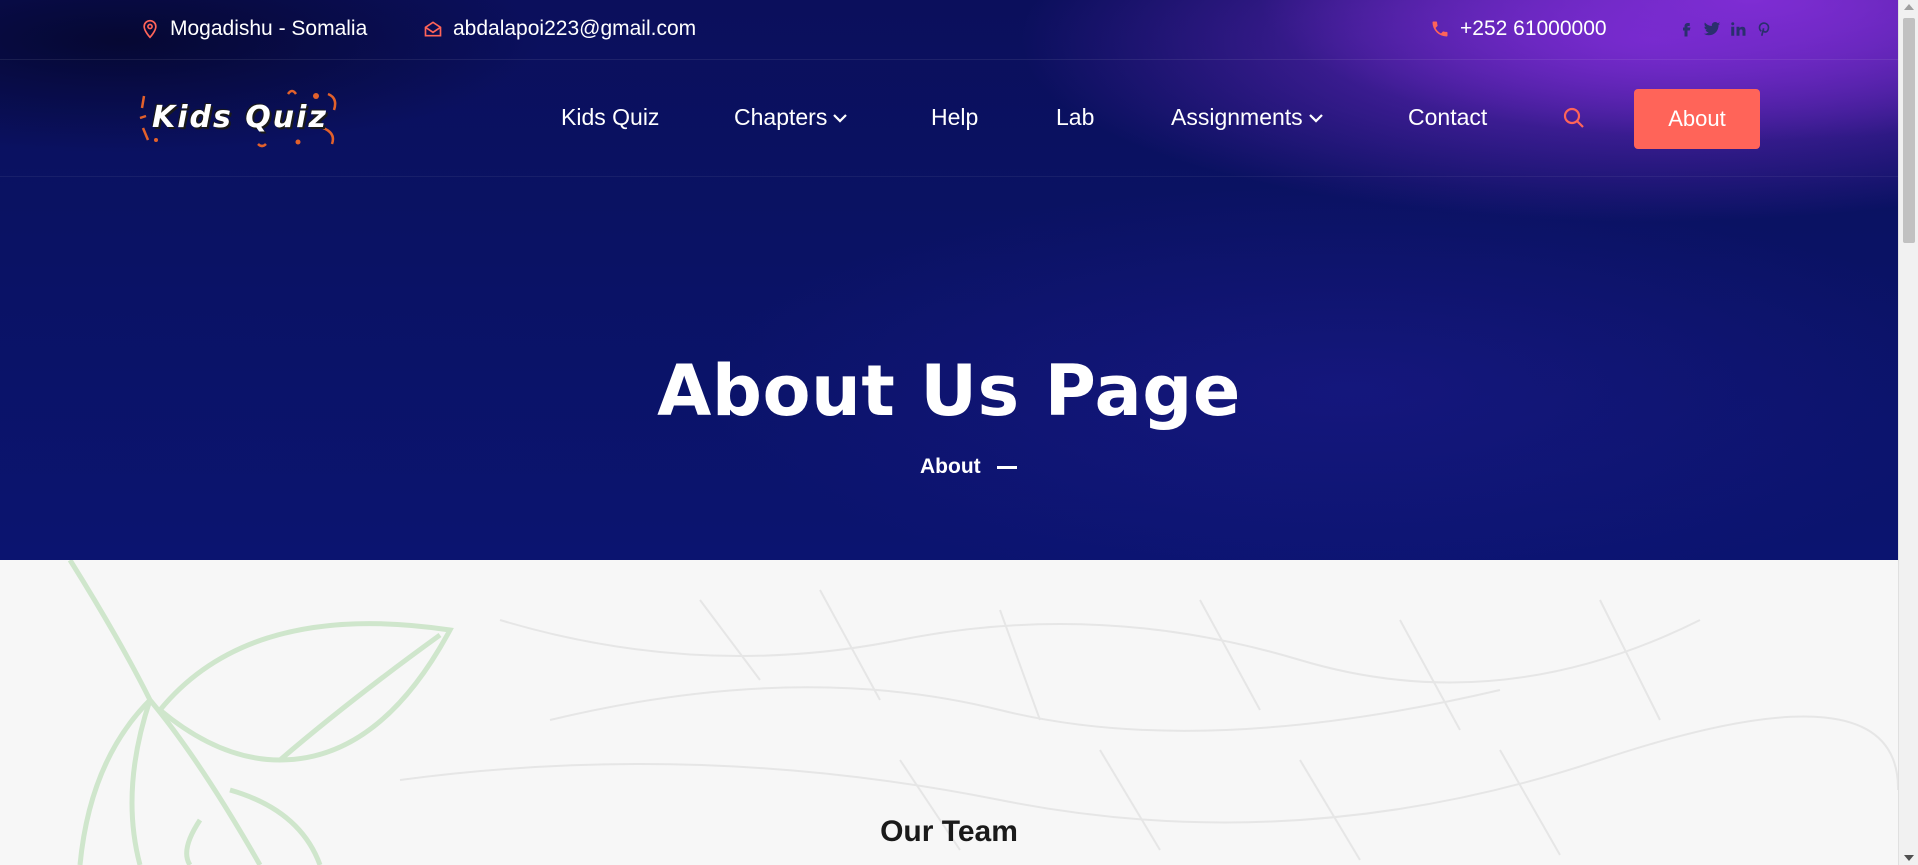 The height and width of the screenshot is (865, 1918). I want to click on scroll-up-arrow-icon, so click(1909, 7).